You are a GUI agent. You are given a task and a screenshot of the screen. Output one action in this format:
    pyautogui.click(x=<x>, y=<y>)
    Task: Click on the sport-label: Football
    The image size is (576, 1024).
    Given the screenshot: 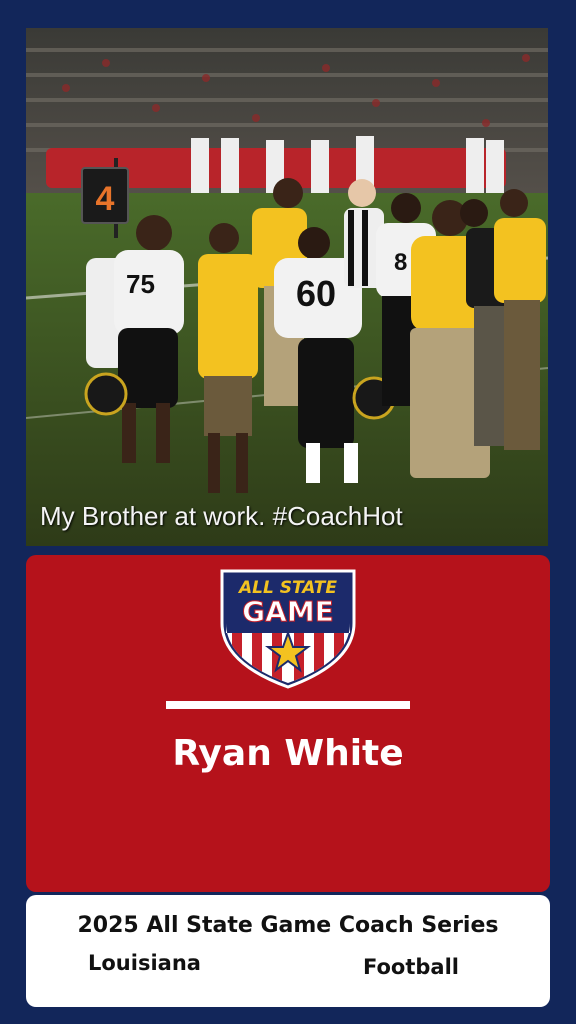 What is the action you would take?
    pyautogui.click(x=411, y=967)
    